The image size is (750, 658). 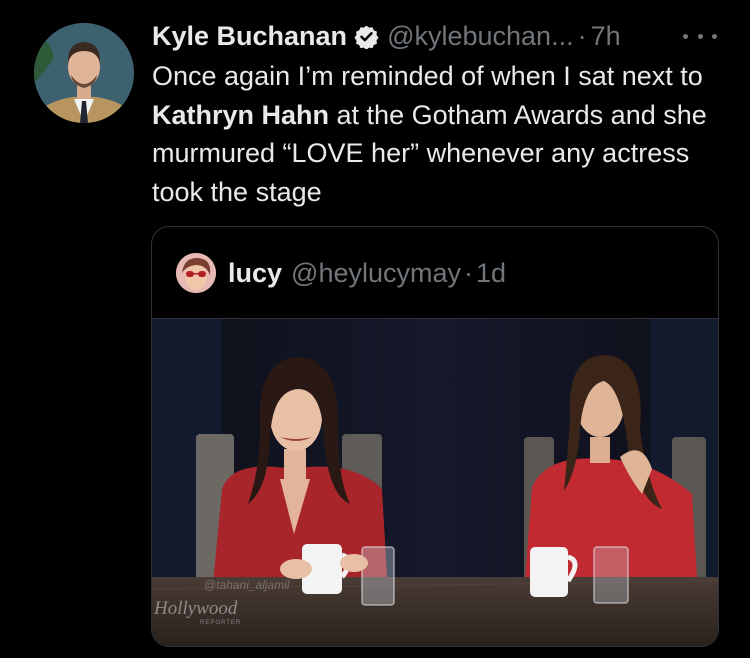 I want to click on tweet-header: Kyle Buchanan @kylebuchan... · 7h, so click(x=386, y=36).